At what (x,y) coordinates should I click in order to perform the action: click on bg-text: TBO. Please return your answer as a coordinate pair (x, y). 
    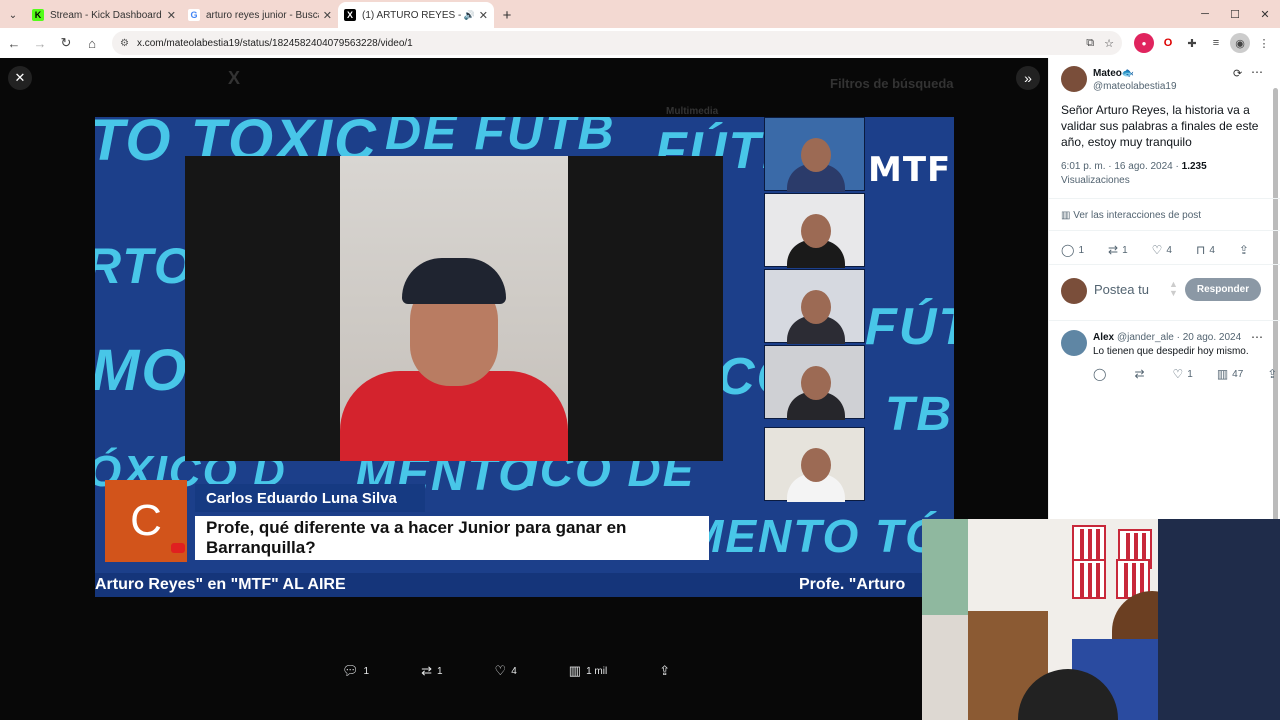
    Looking at the image, I should click on (919, 414).